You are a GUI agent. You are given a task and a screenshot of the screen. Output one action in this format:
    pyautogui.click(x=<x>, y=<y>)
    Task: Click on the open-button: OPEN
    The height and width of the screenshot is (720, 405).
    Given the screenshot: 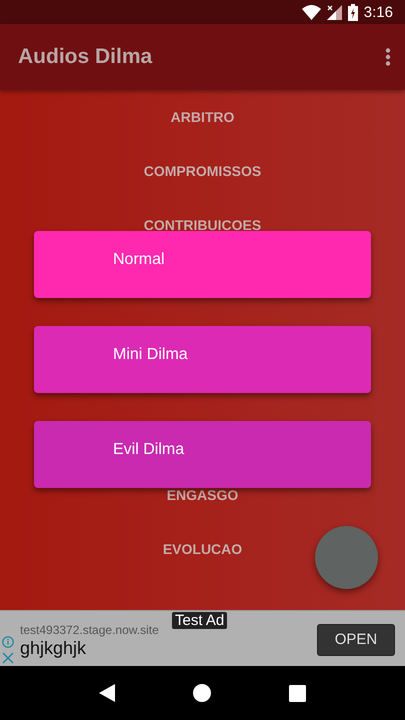 What is the action you would take?
    pyautogui.click(x=356, y=640)
    